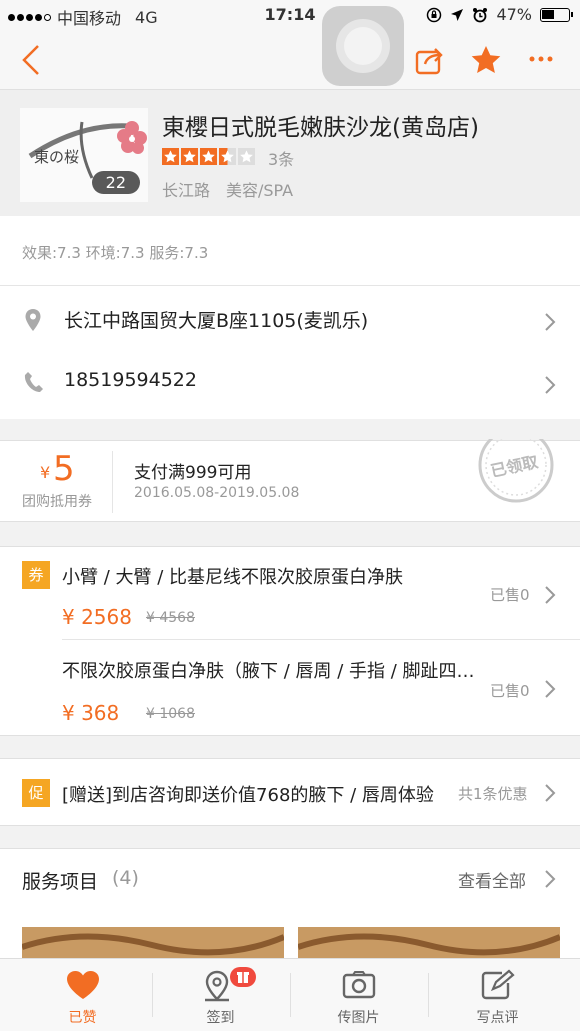  I want to click on rating-stars, so click(208, 156).